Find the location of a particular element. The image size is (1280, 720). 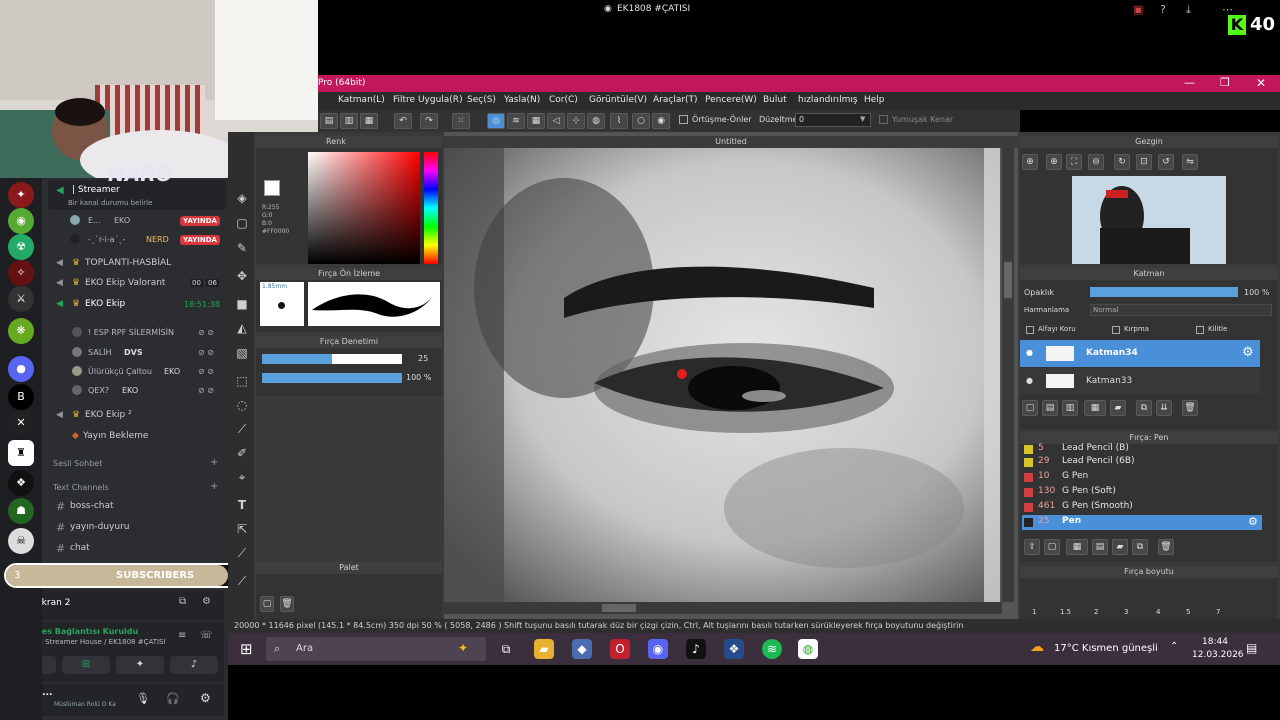

navigator-thumbnail is located at coordinates (1149, 220).